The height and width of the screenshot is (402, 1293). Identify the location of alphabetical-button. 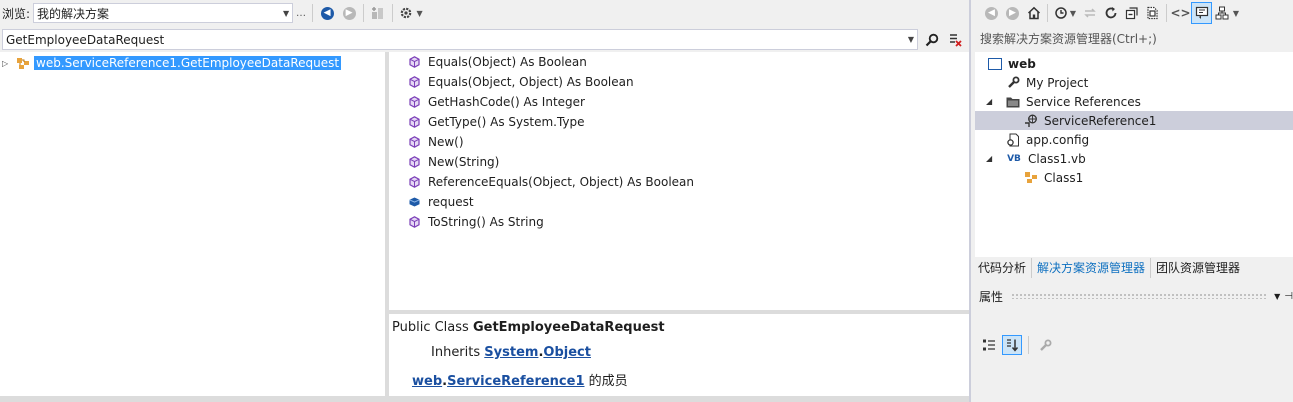
(1012, 345).